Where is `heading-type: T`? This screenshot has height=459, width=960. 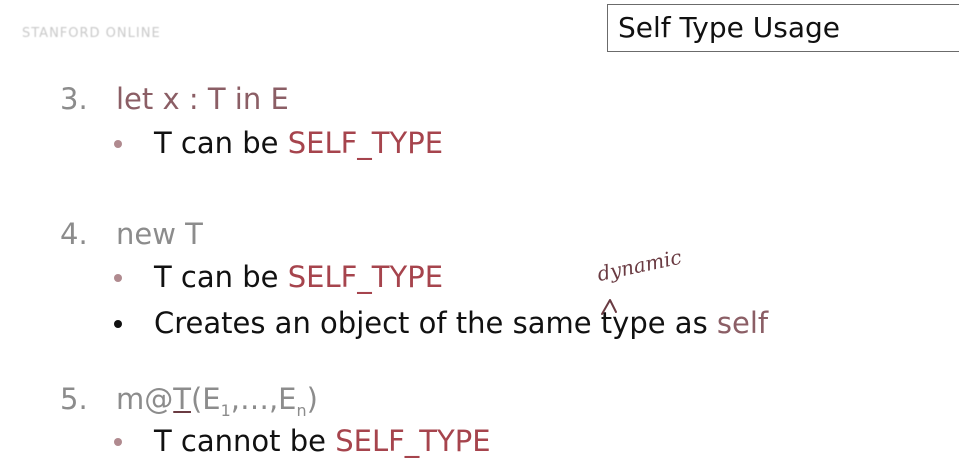 heading-type: T is located at coordinates (182, 399).